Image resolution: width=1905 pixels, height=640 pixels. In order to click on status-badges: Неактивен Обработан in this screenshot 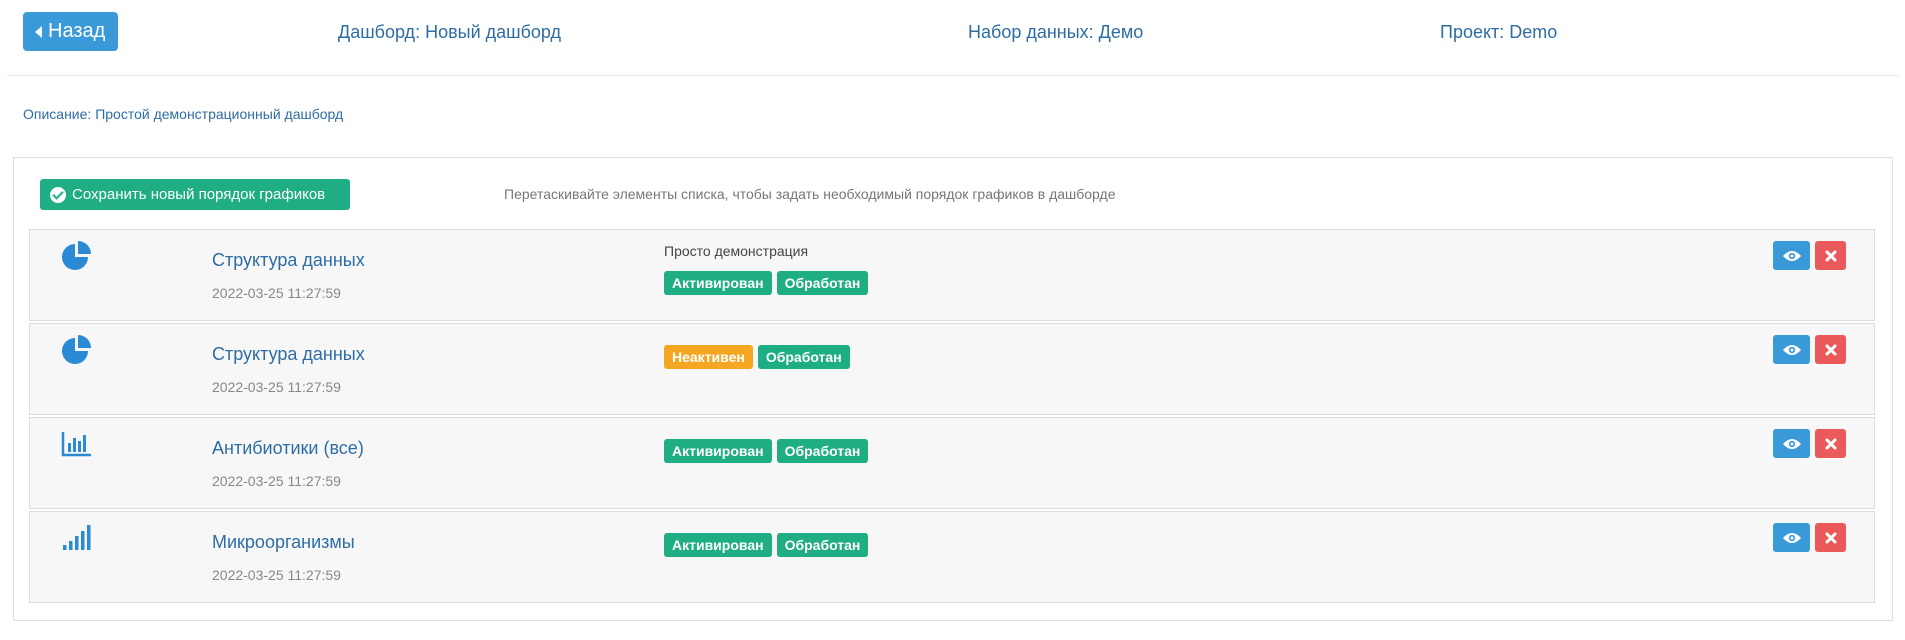, I will do `click(757, 357)`.